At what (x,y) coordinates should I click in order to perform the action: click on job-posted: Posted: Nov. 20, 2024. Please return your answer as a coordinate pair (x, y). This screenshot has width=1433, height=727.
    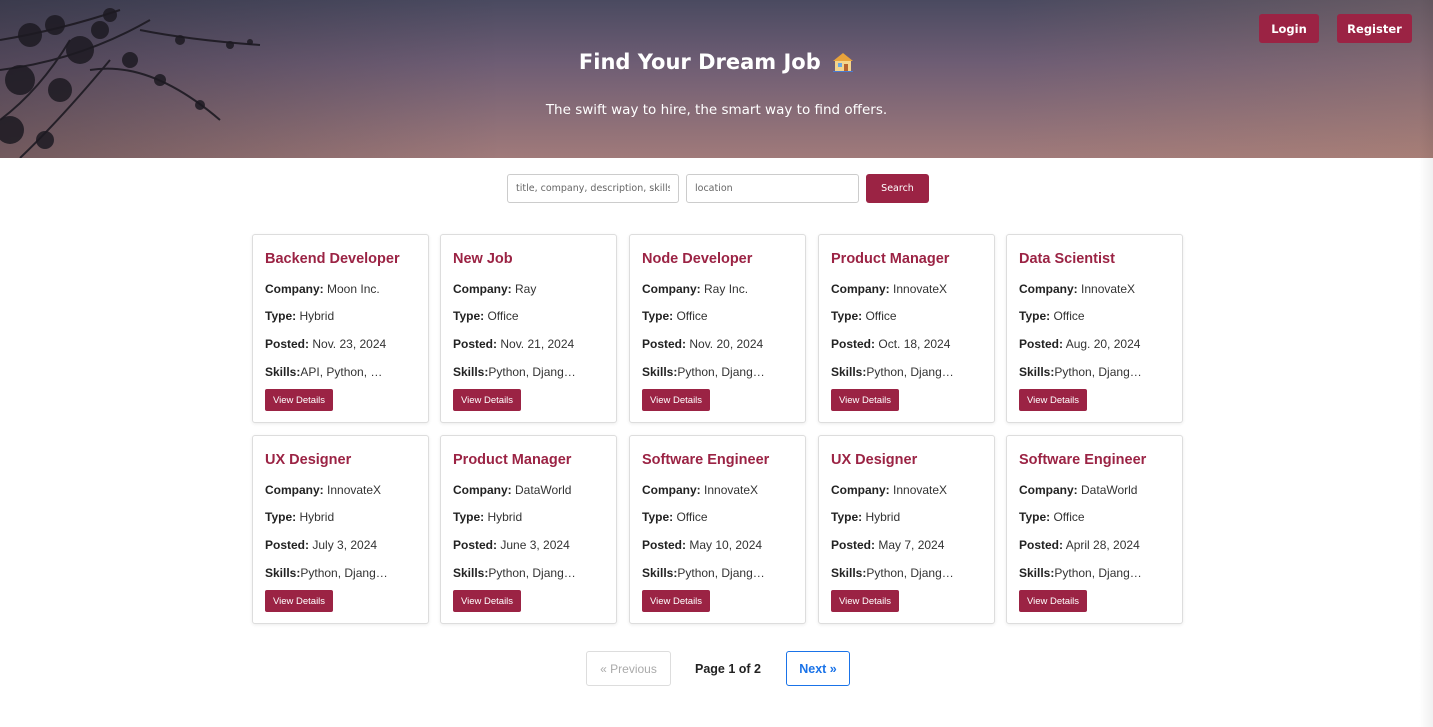
    Looking at the image, I should click on (718, 344).